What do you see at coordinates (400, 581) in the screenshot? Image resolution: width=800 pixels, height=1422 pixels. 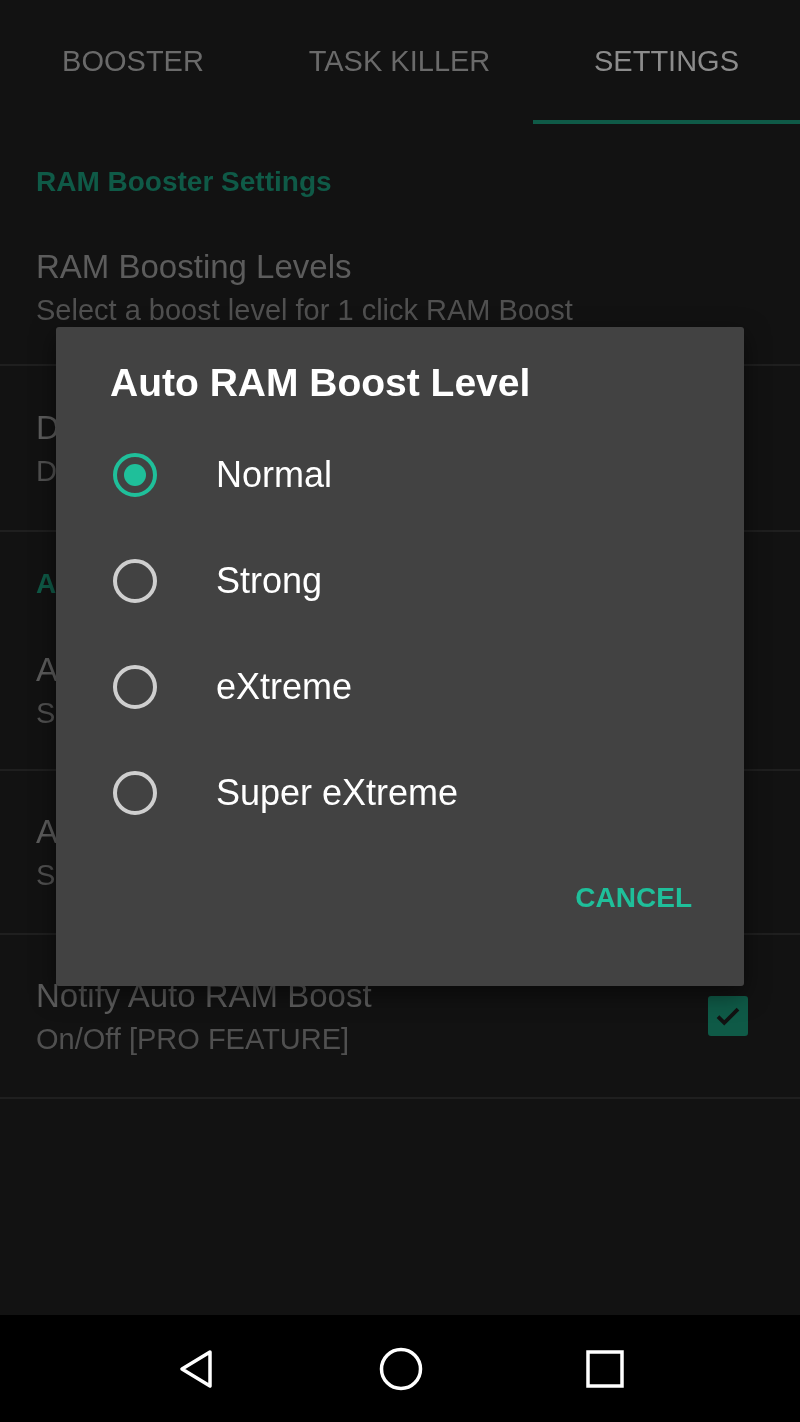 I see `radio-option: Strong` at bounding box center [400, 581].